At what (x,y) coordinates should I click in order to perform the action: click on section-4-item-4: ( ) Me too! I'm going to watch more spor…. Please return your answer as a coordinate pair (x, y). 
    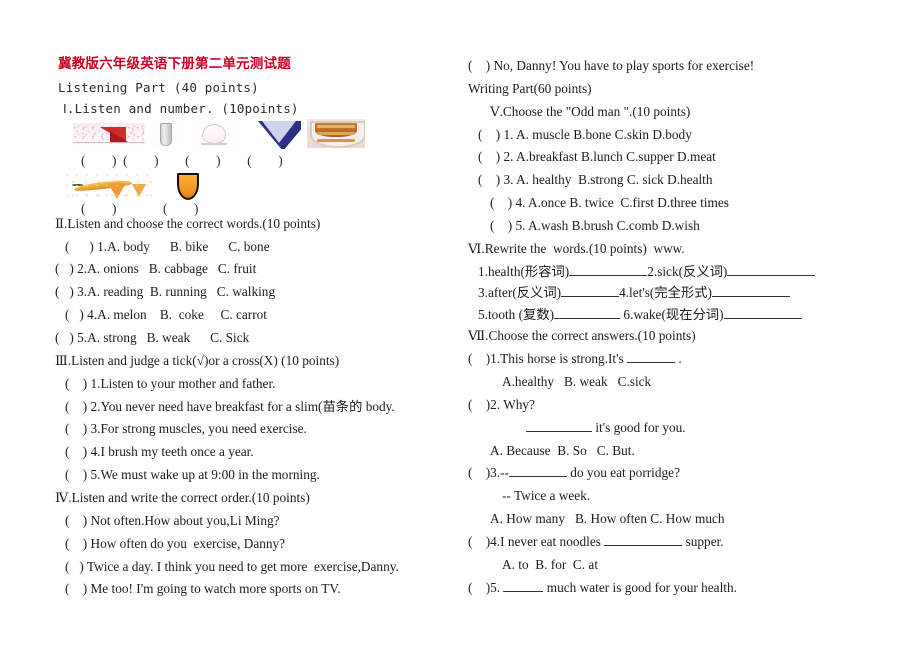
    Looking at the image, I should click on (260, 589).